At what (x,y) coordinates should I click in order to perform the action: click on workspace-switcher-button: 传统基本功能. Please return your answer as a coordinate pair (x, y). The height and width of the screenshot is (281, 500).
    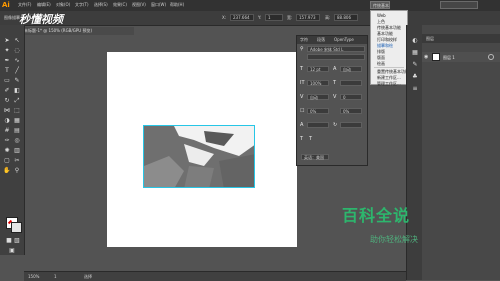
    Looking at the image, I should click on (380, 8).